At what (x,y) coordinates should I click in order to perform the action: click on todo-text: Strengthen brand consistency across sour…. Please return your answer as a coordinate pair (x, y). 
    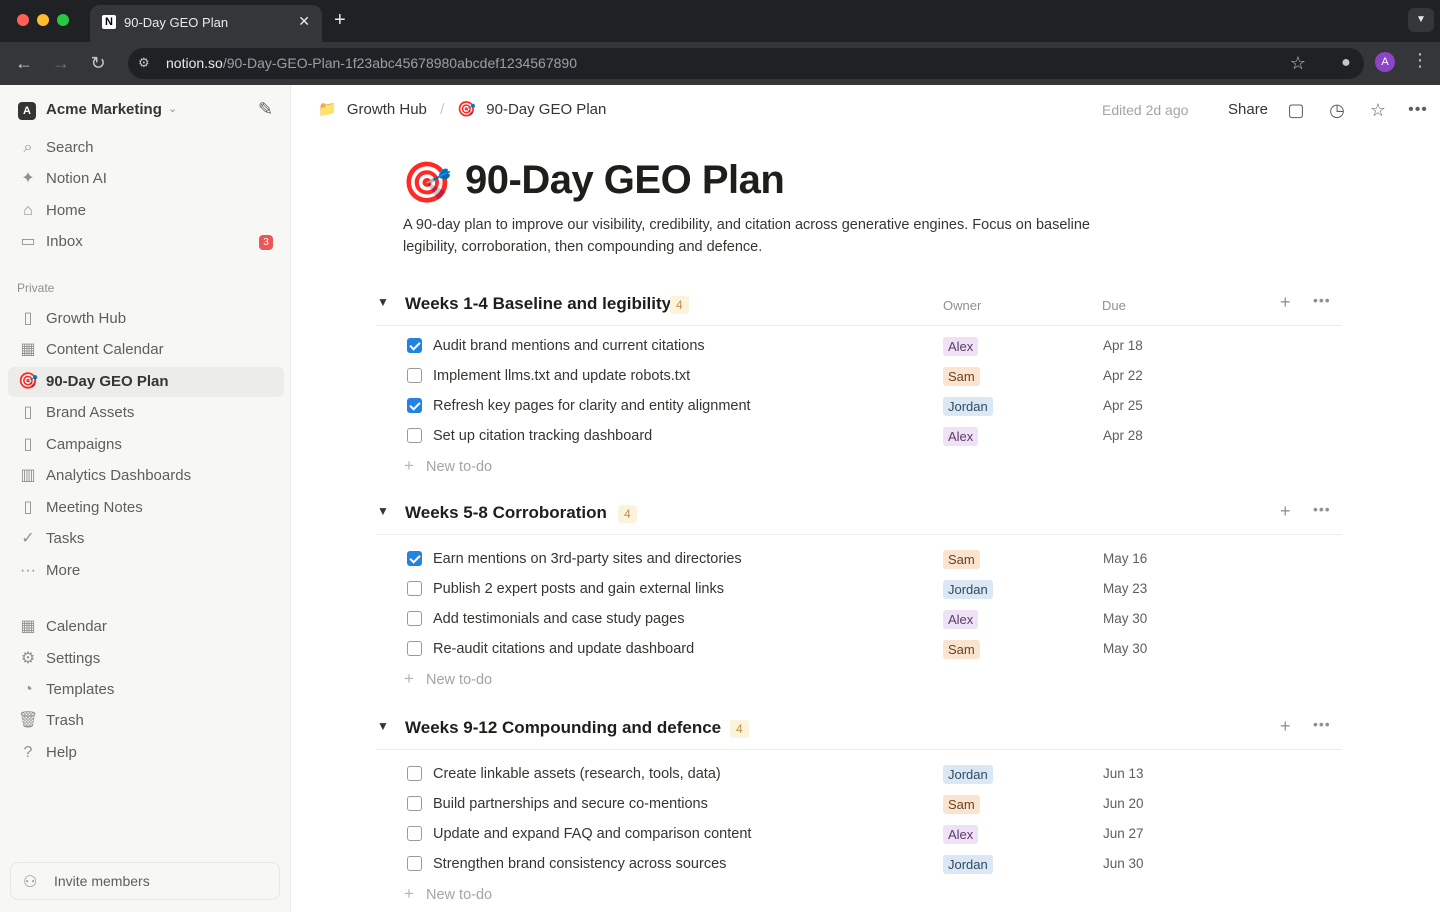
    Looking at the image, I should click on (579, 864).